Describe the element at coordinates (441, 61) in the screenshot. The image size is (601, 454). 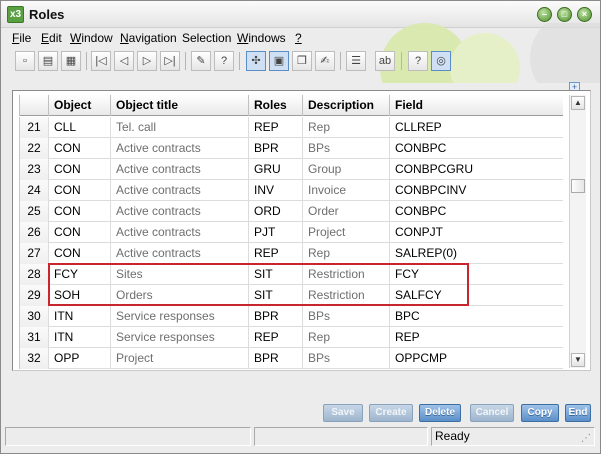
I see `zoom-icon: ◎` at that location.